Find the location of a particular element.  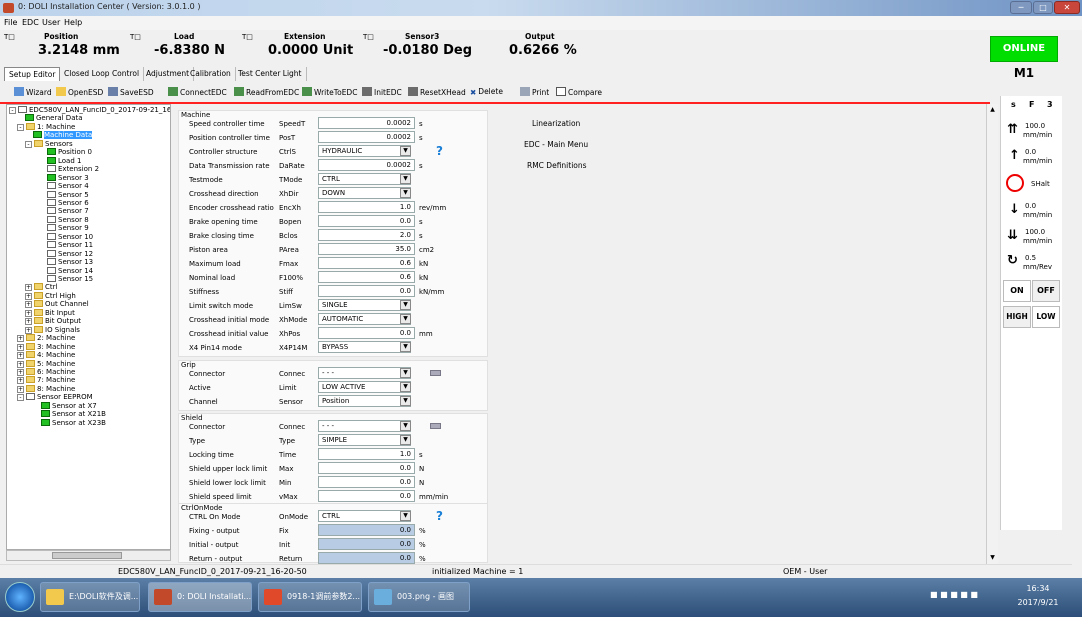

field-select: LOW ACTIVE is located at coordinates (364, 387).